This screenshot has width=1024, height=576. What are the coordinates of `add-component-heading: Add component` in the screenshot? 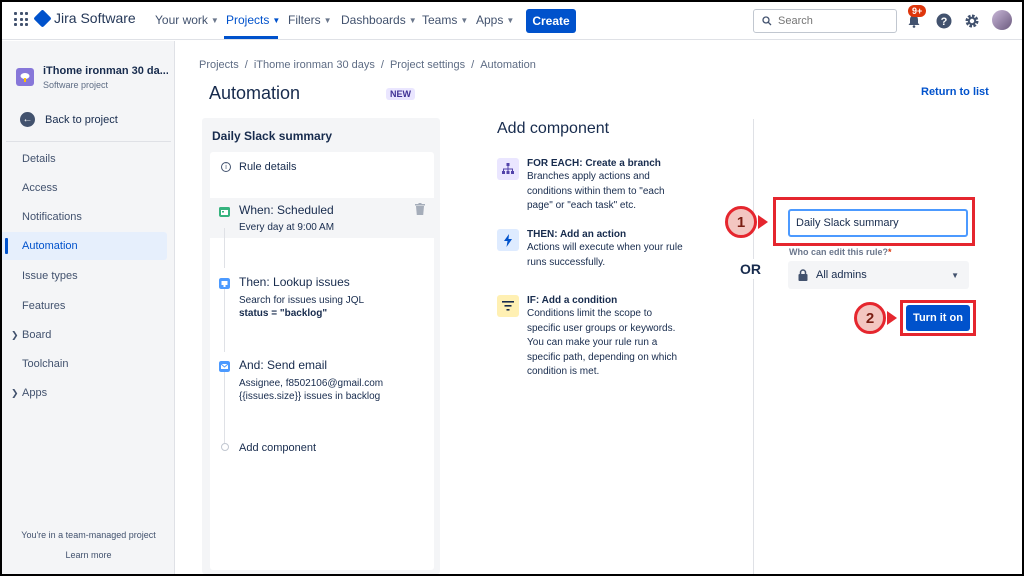 It's located at (553, 128).